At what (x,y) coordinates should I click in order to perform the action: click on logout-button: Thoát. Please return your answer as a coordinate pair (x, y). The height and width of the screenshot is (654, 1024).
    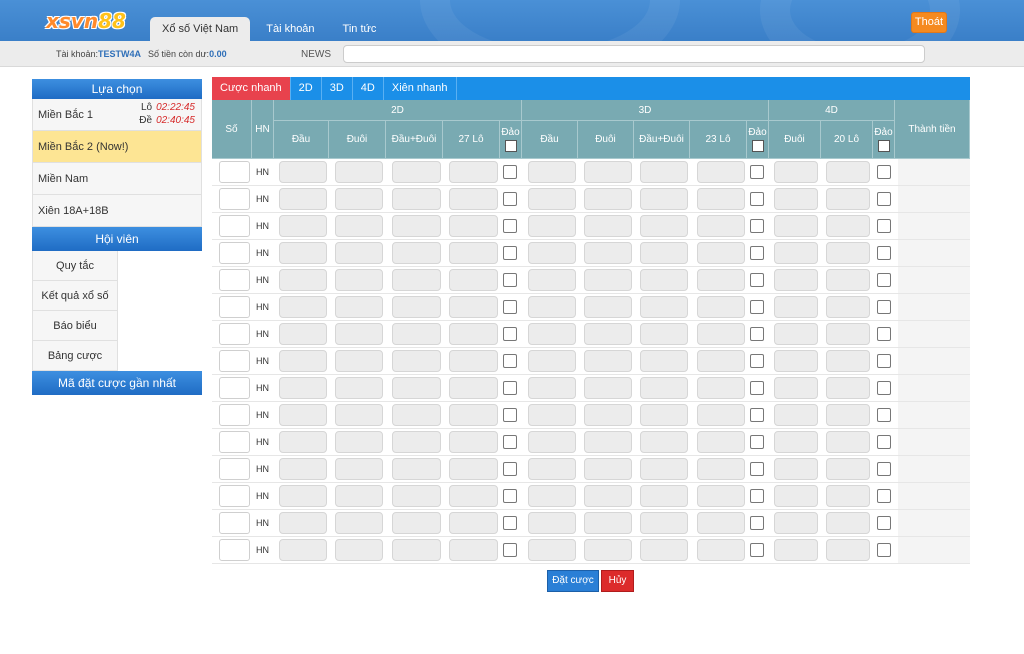
    Looking at the image, I should click on (929, 22).